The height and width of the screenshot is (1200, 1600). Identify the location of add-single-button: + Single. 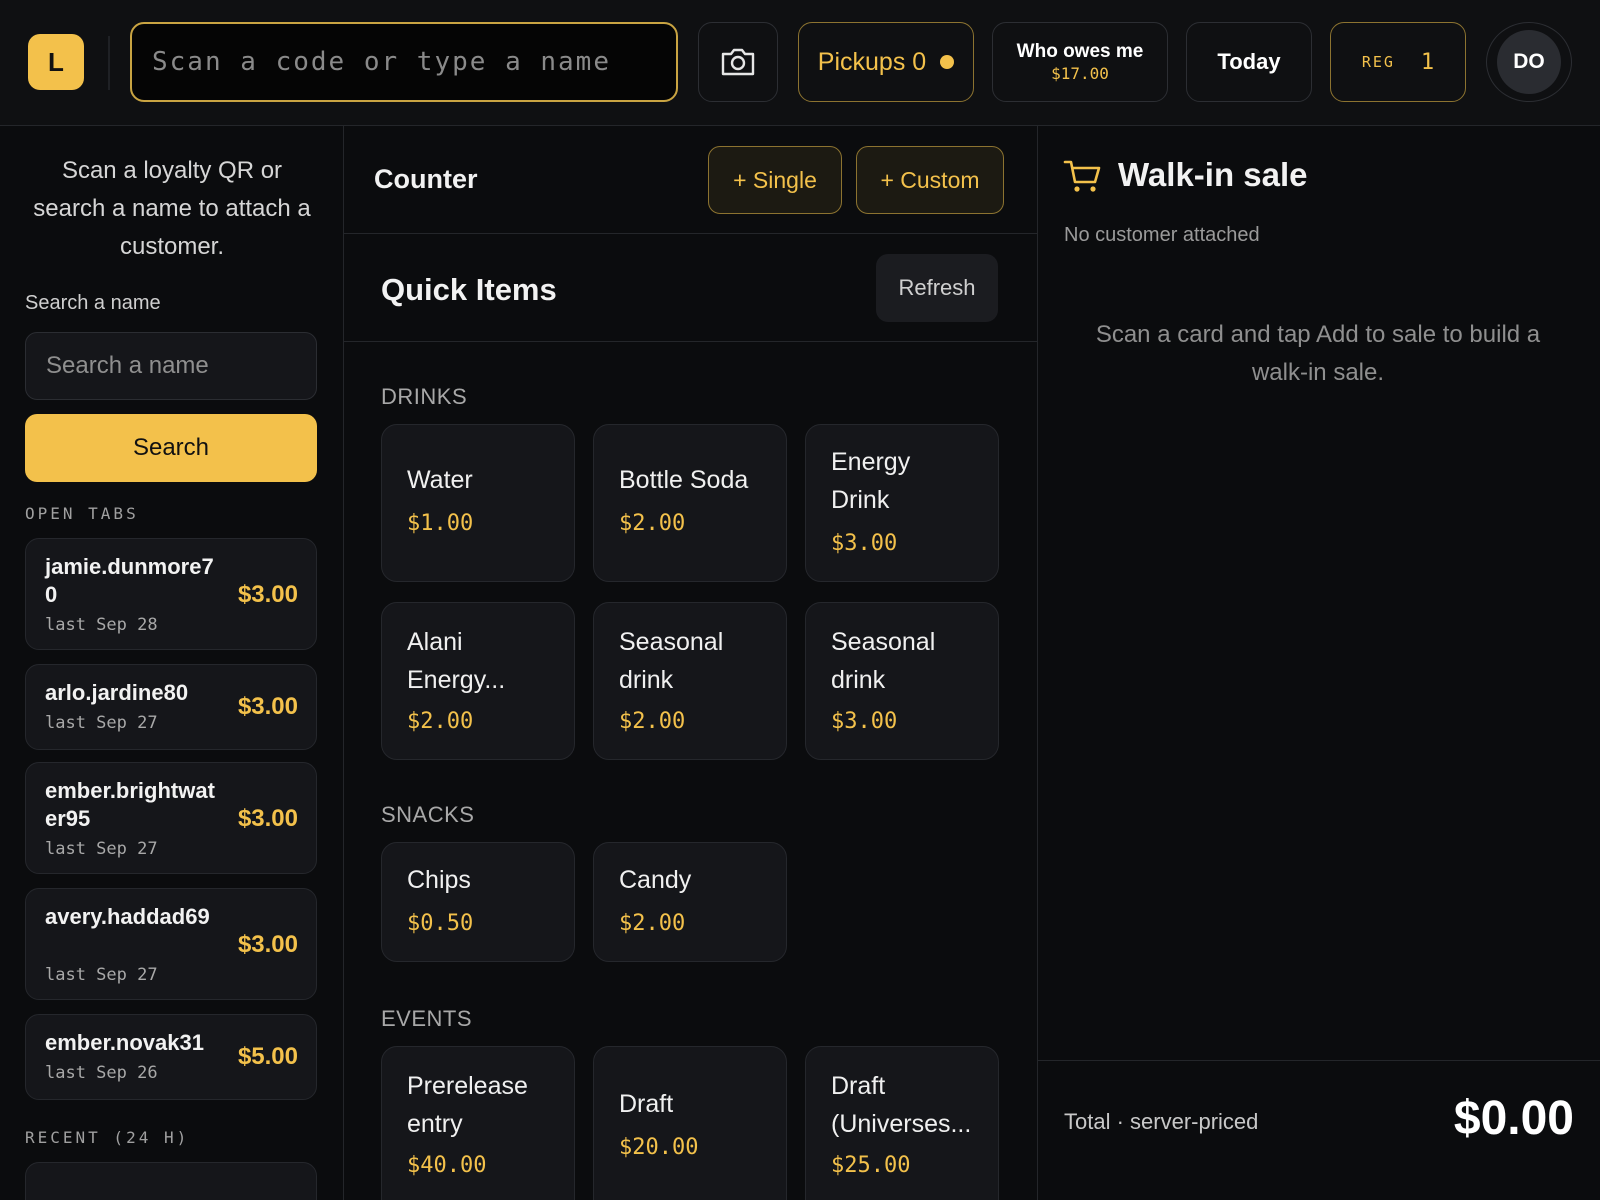
(775, 180).